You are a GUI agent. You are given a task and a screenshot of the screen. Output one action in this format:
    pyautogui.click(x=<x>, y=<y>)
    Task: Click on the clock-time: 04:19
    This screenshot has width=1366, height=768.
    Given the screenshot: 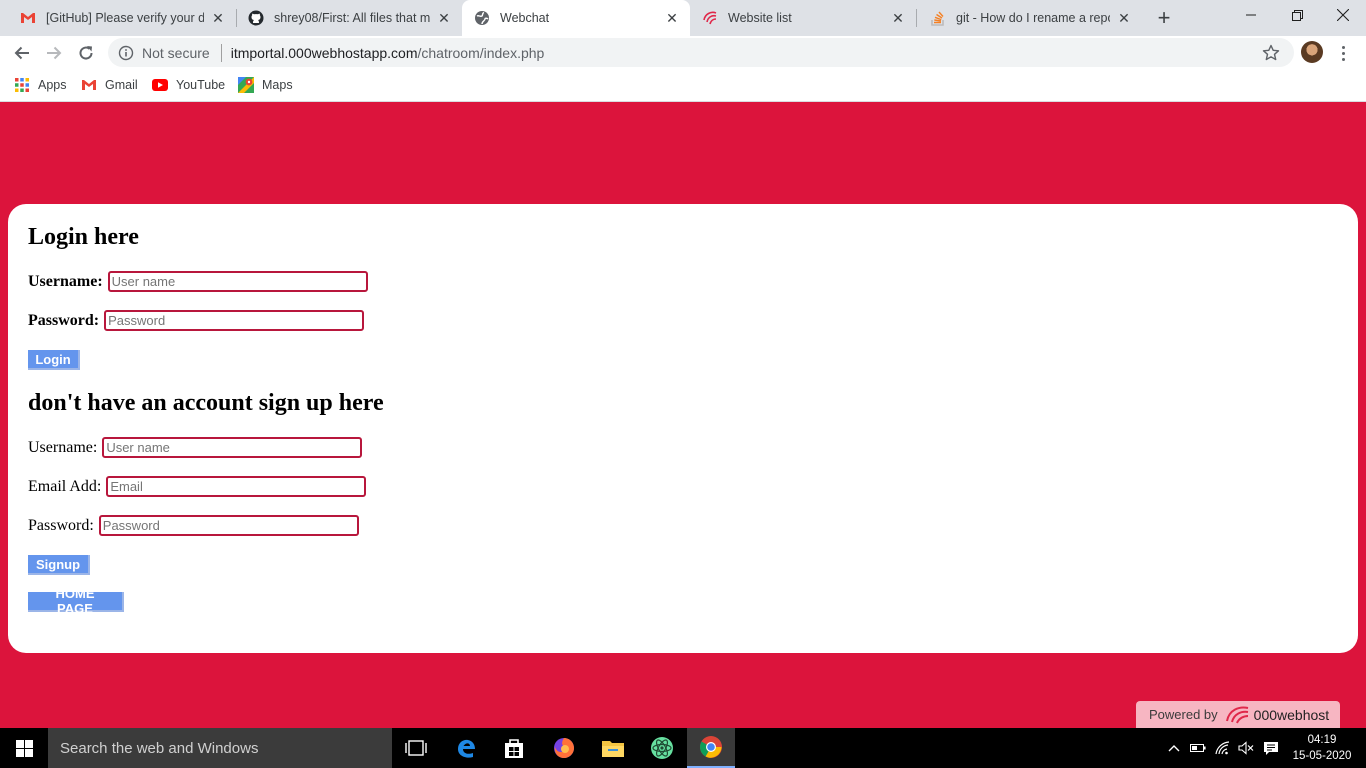 What is the action you would take?
    pyautogui.click(x=1322, y=740)
    